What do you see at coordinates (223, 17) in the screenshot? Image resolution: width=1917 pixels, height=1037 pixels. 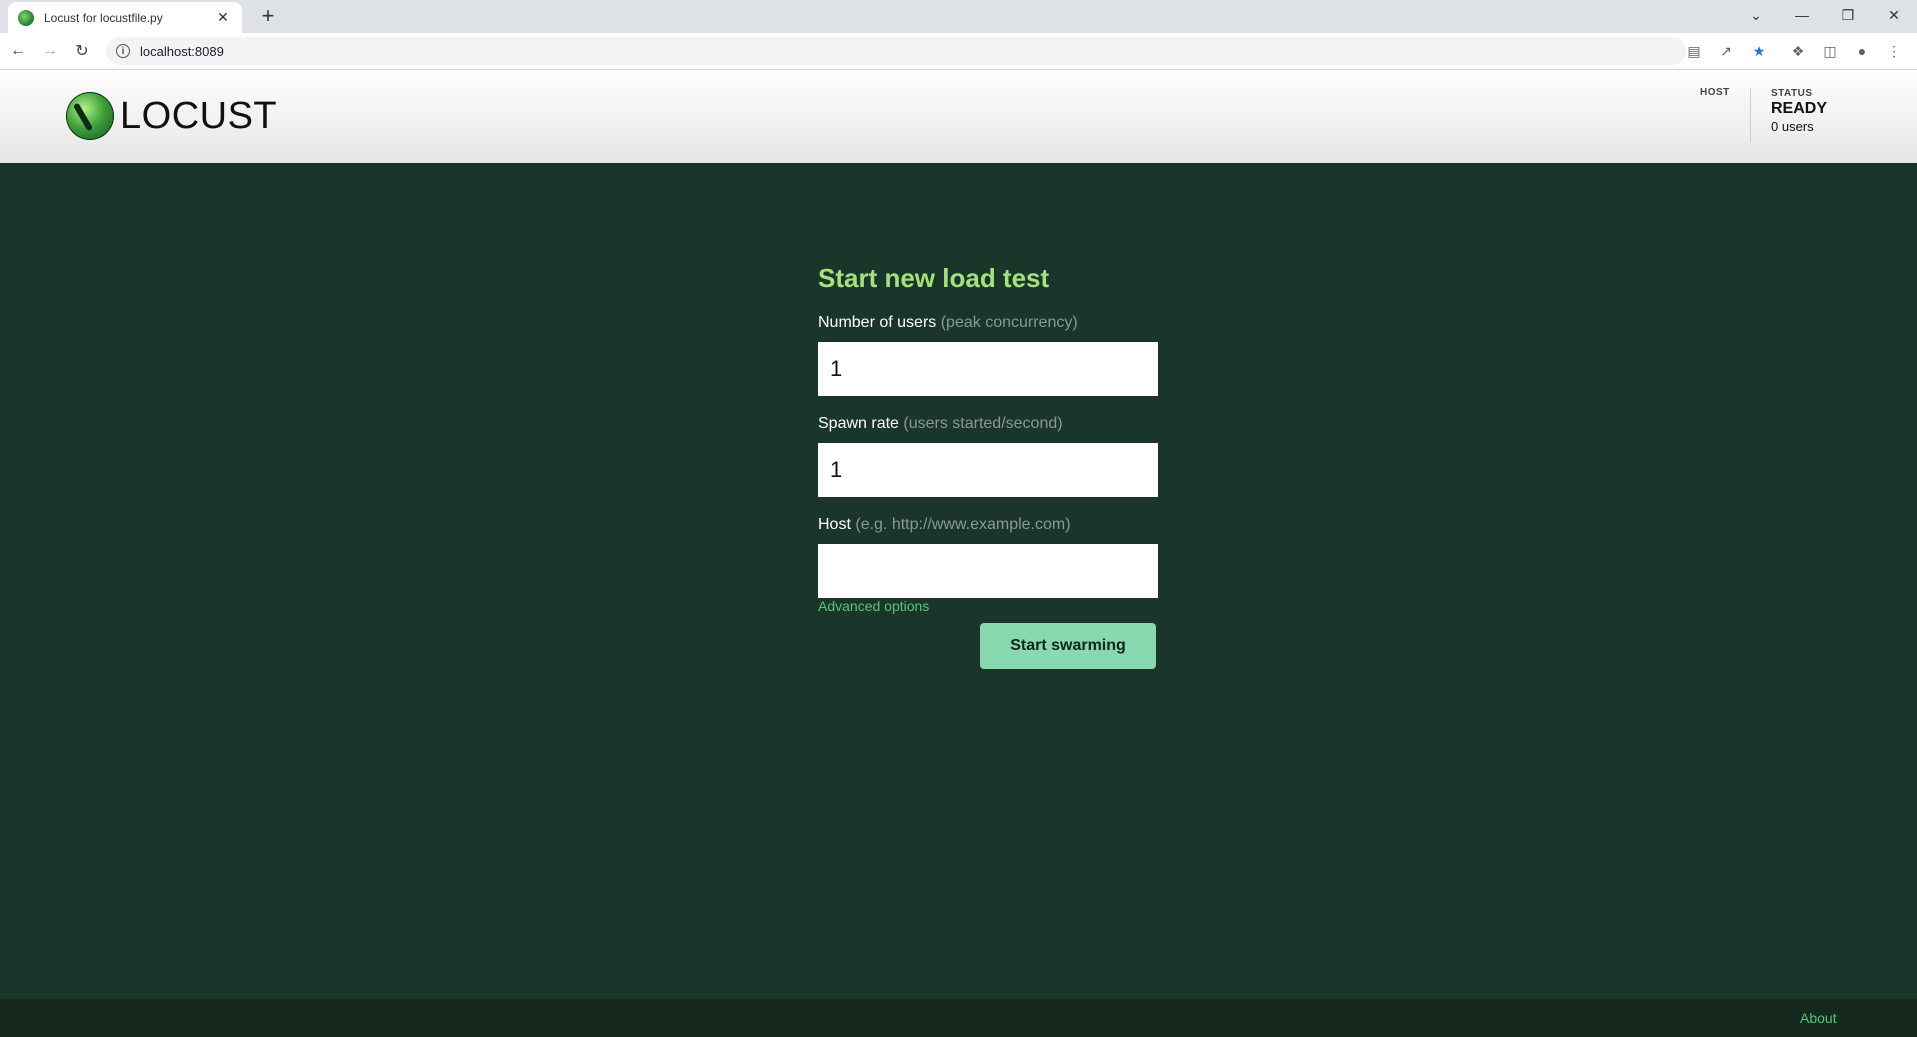 I see `tab-close-icon: ✕` at bounding box center [223, 17].